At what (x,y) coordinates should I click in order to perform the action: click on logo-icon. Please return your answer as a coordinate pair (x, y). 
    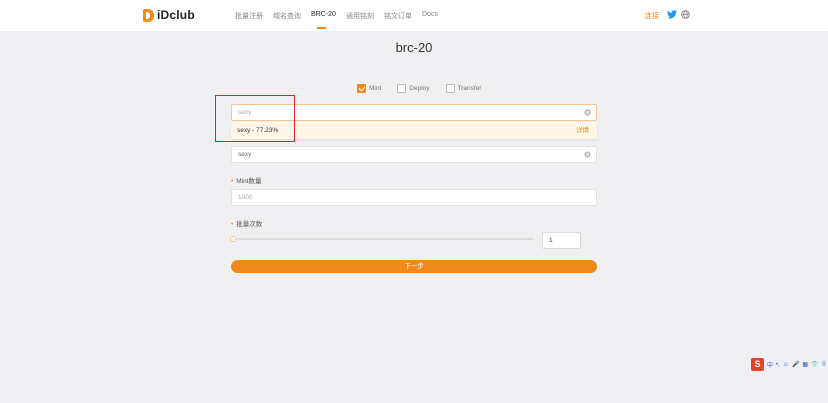
    Looking at the image, I should click on (148, 15).